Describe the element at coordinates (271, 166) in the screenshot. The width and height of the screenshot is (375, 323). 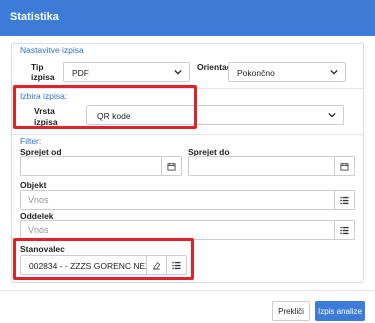
I see `received-to-input` at that location.